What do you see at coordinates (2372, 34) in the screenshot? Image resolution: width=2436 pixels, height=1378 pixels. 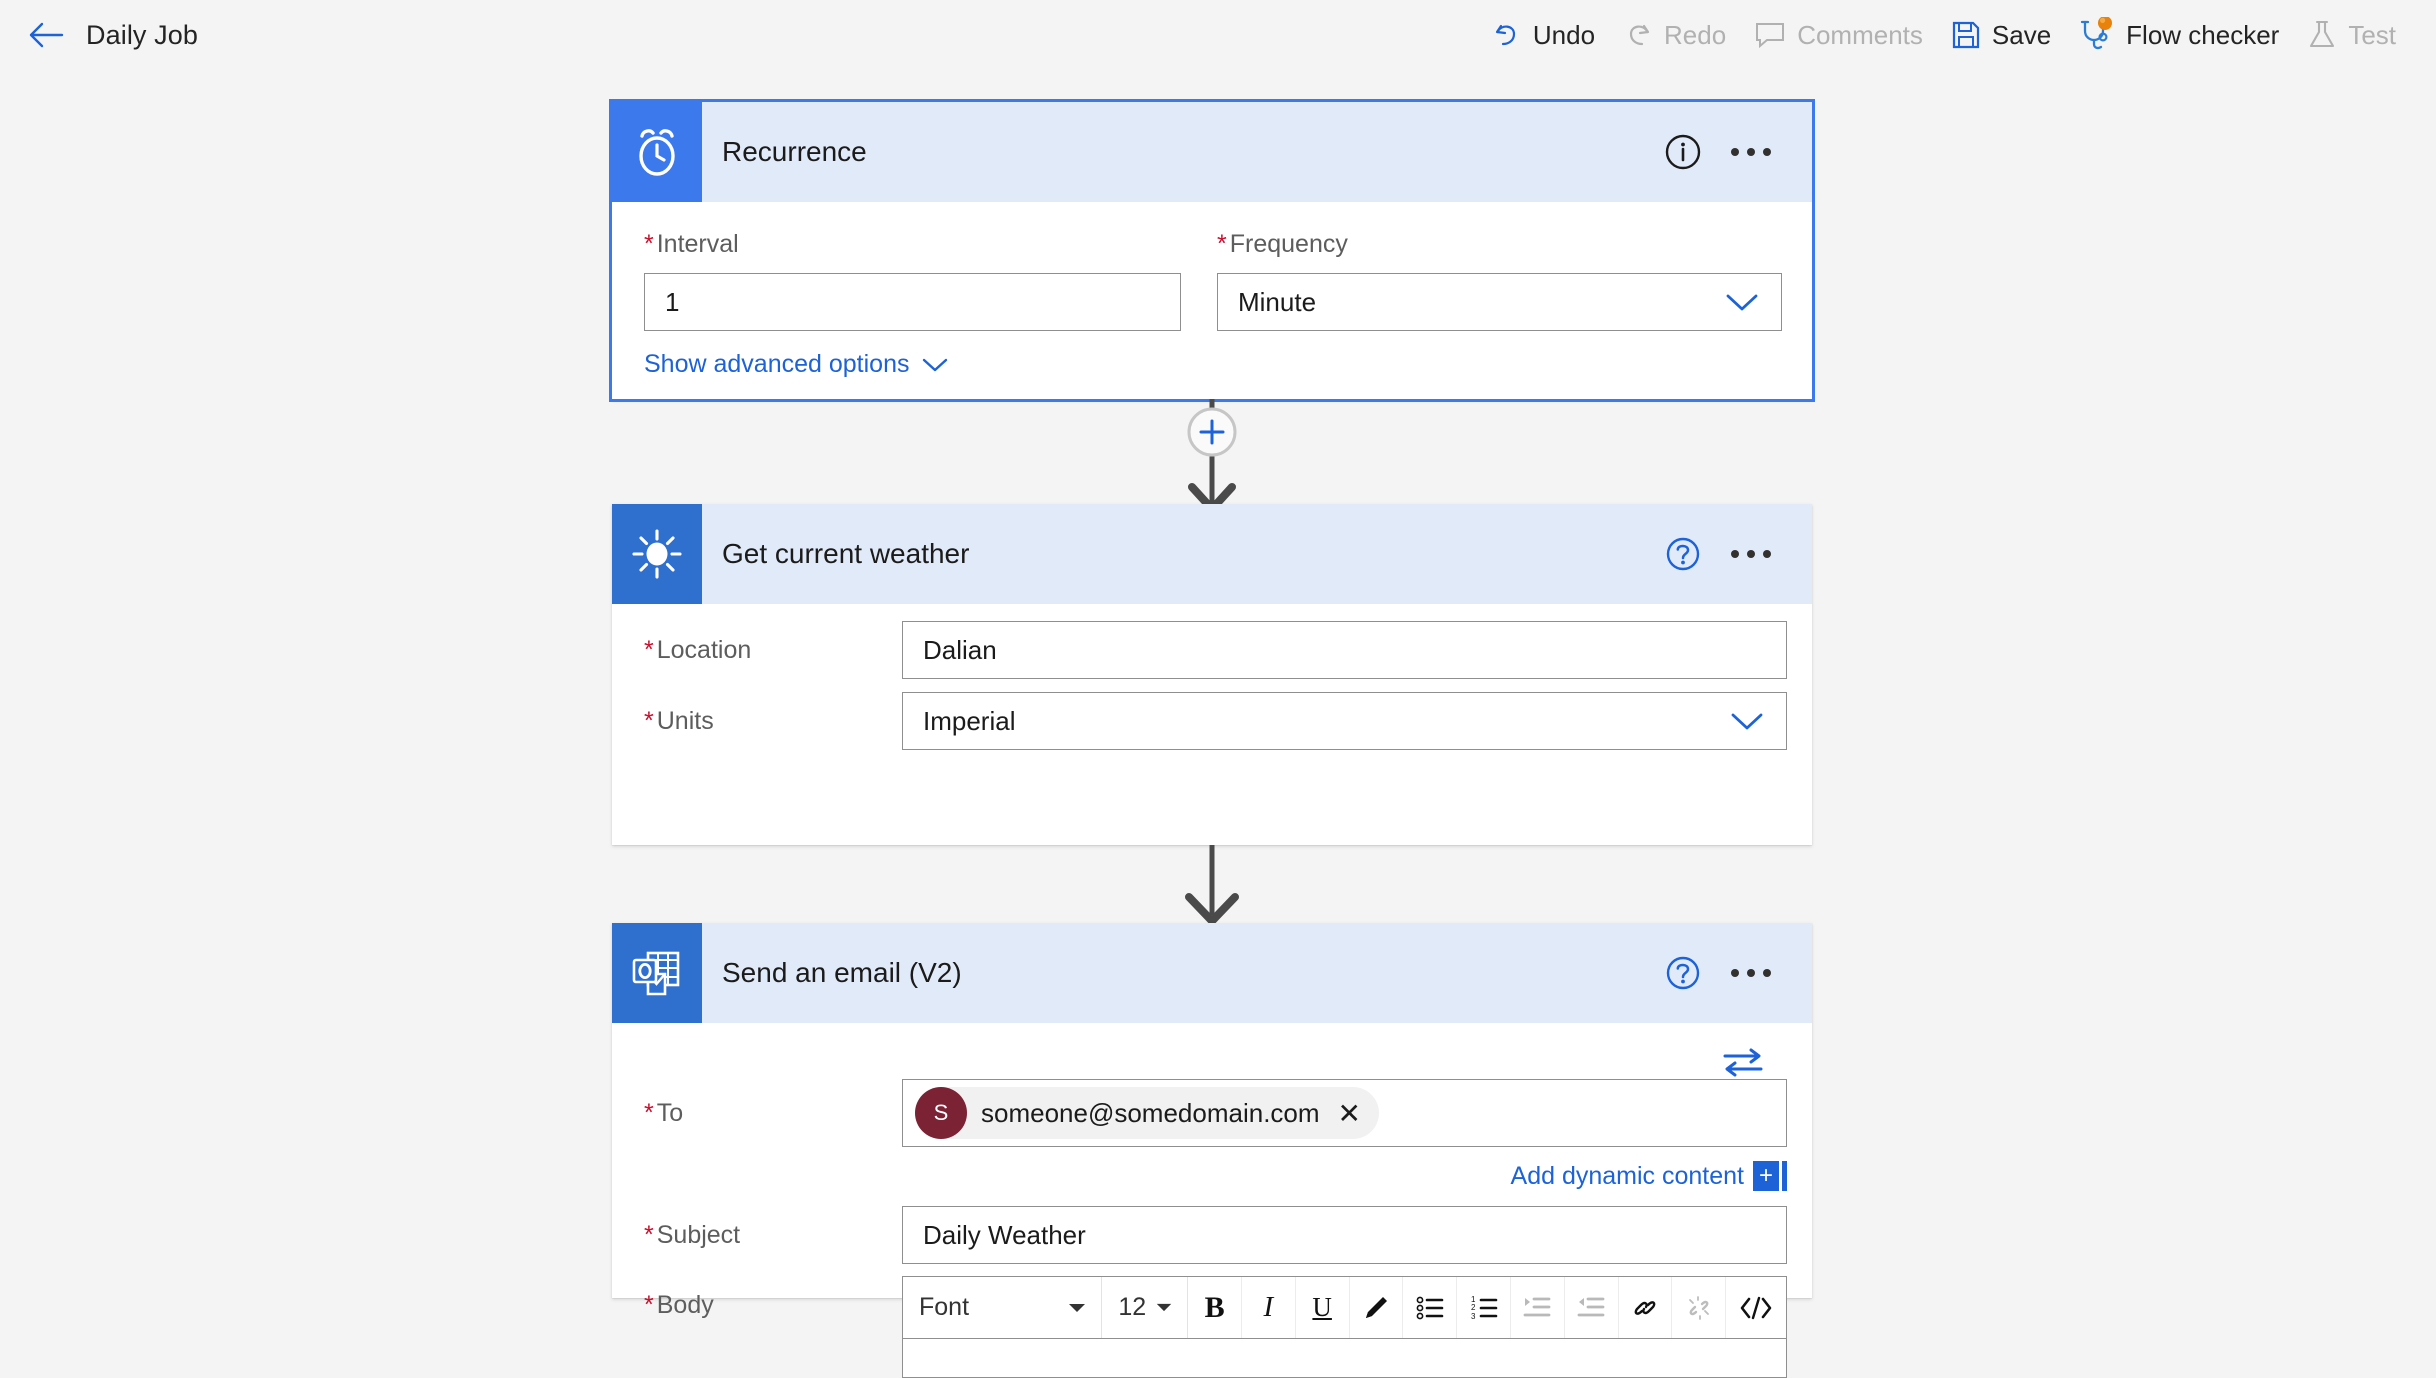 I see `test-label: Test` at bounding box center [2372, 34].